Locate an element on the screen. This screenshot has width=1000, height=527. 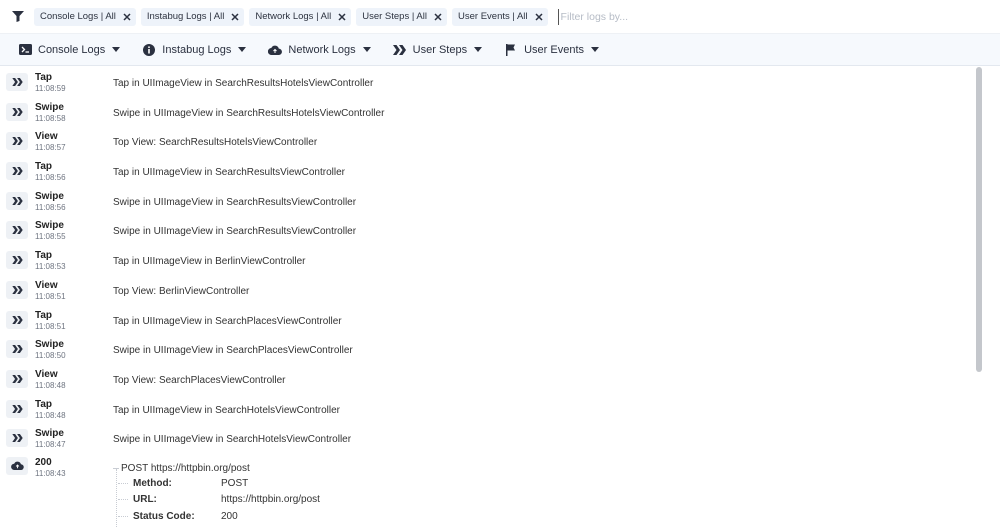
user-events-dropdown: User Events is located at coordinates (551, 50).